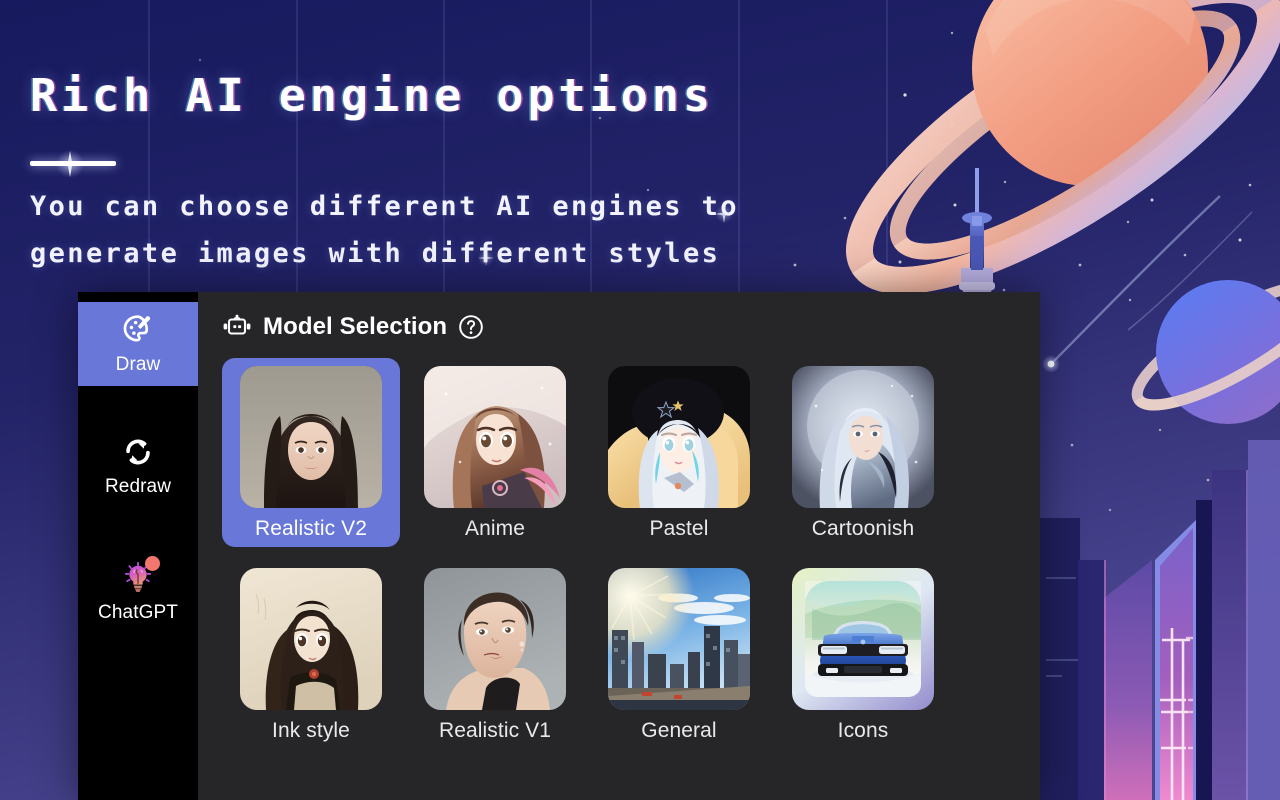 Image resolution: width=1280 pixels, height=800 pixels. Describe the element at coordinates (237, 324) in the screenshot. I see `robot-icon` at that location.